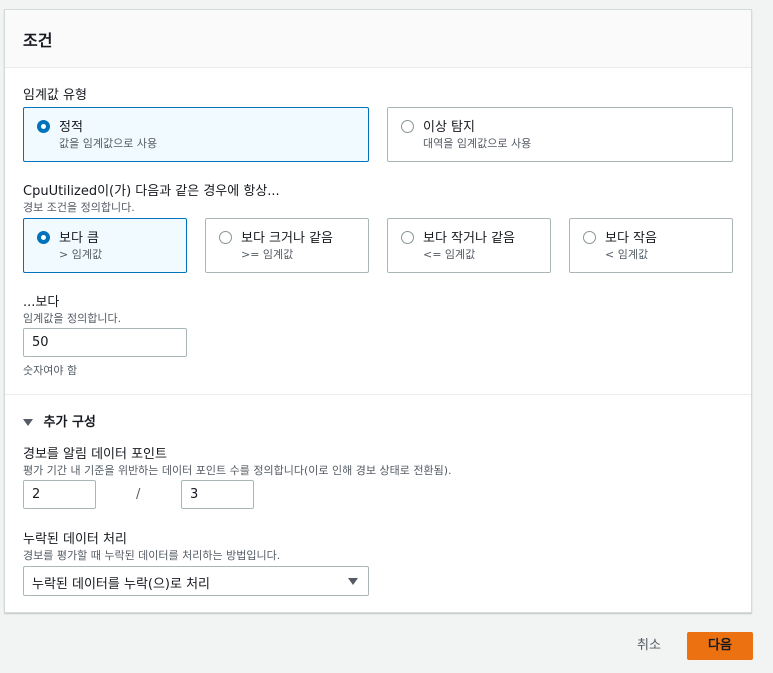  I want to click on condition-greater-tile: 보다 큼 > 임계값, so click(105, 245).